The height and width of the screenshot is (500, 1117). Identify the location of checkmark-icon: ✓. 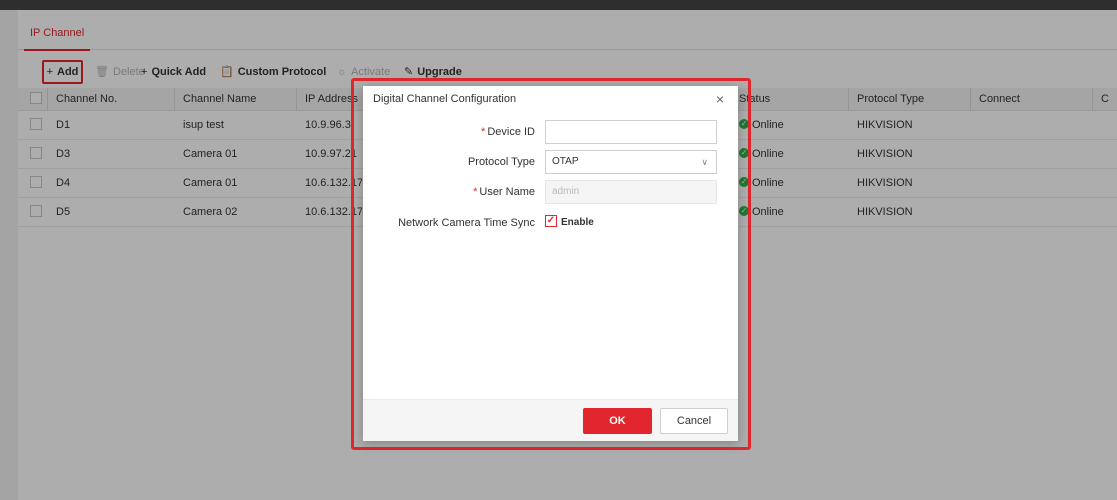
(551, 221).